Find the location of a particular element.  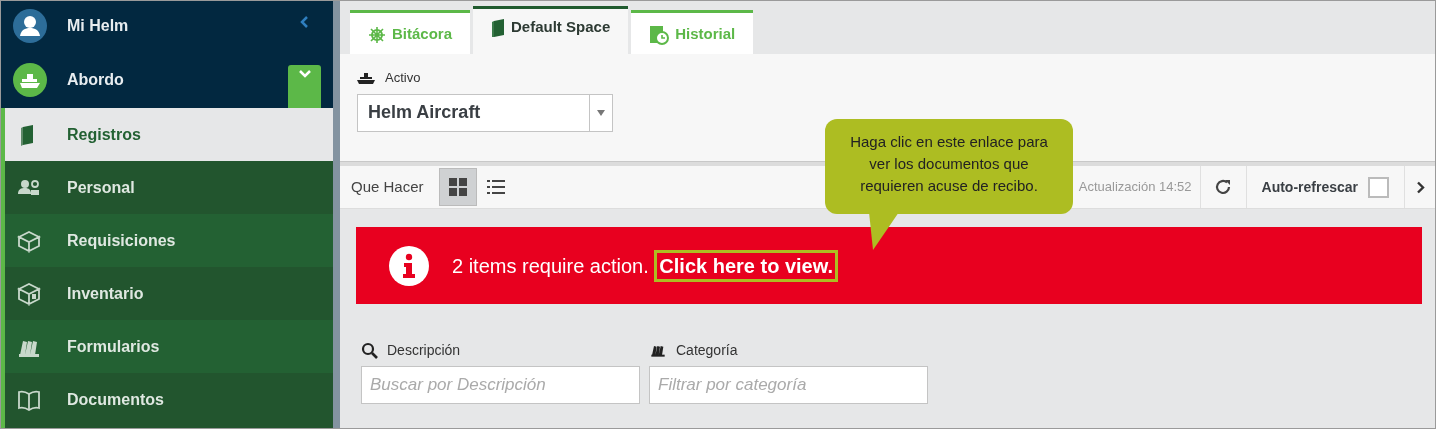

sidebar-item: Documentos is located at coordinates (167, 399).